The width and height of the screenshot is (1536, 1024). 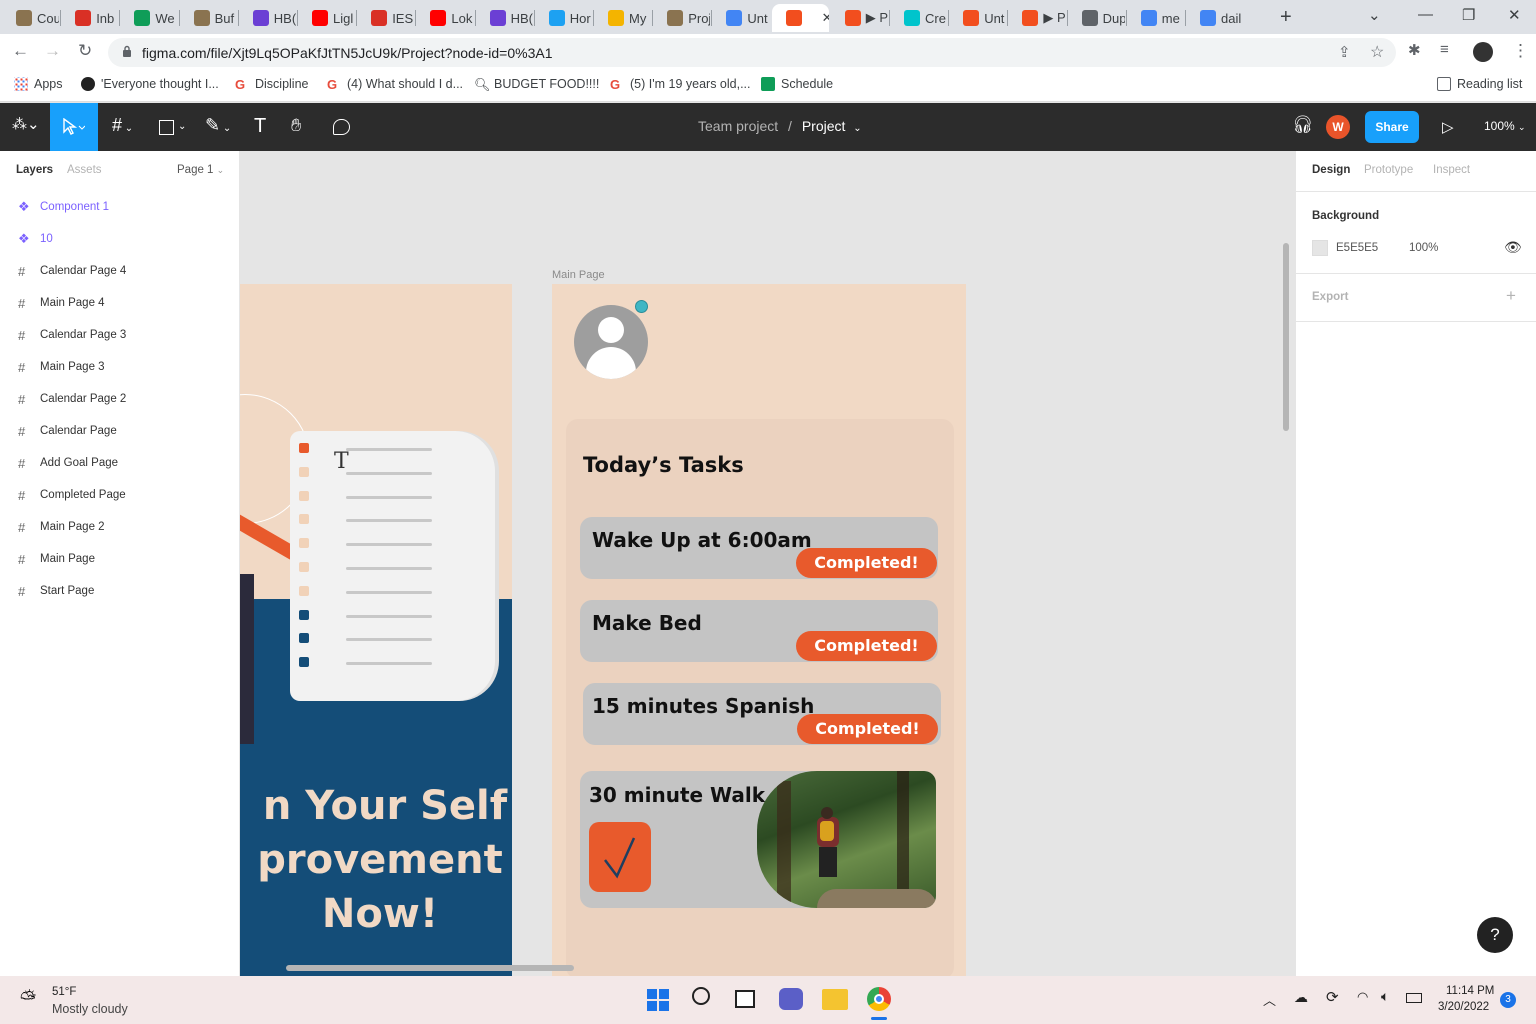 What do you see at coordinates (1320, 248) in the screenshot?
I see `background-color-swatch` at bounding box center [1320, 248].